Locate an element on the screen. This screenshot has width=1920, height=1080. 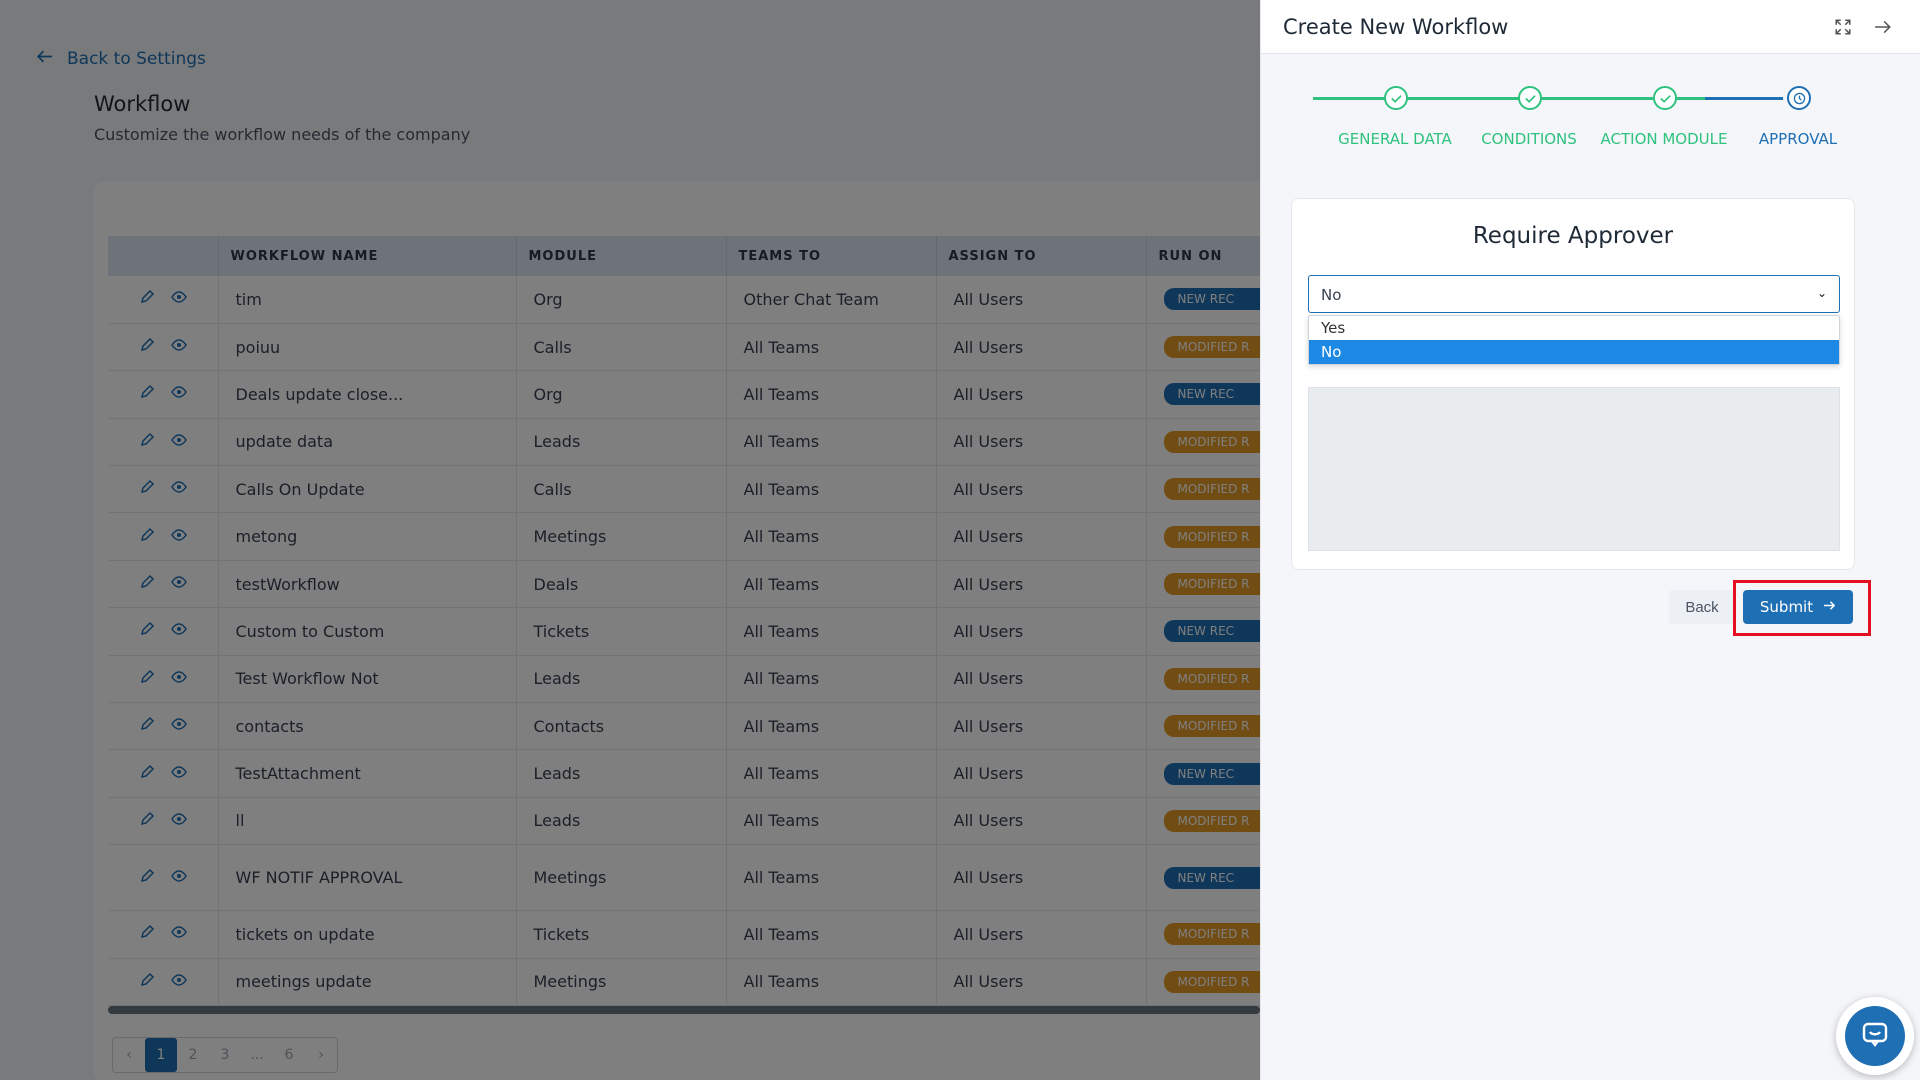
step-label-conditions: CONDITIONS is located at coordinates (1529, 139).